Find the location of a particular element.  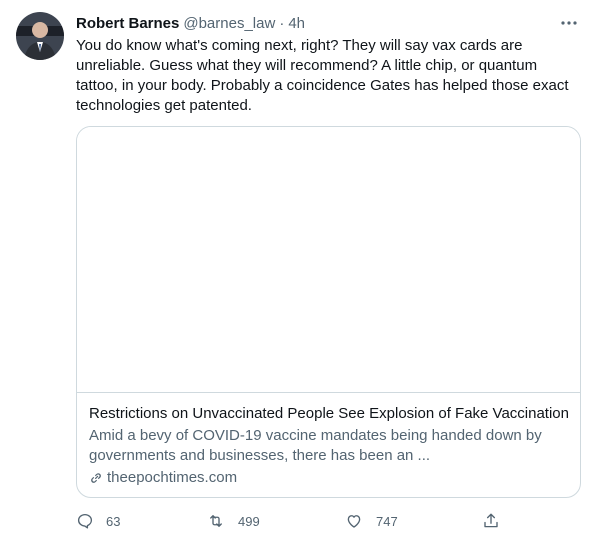

avatar-image is located at coordinates (40, 36).